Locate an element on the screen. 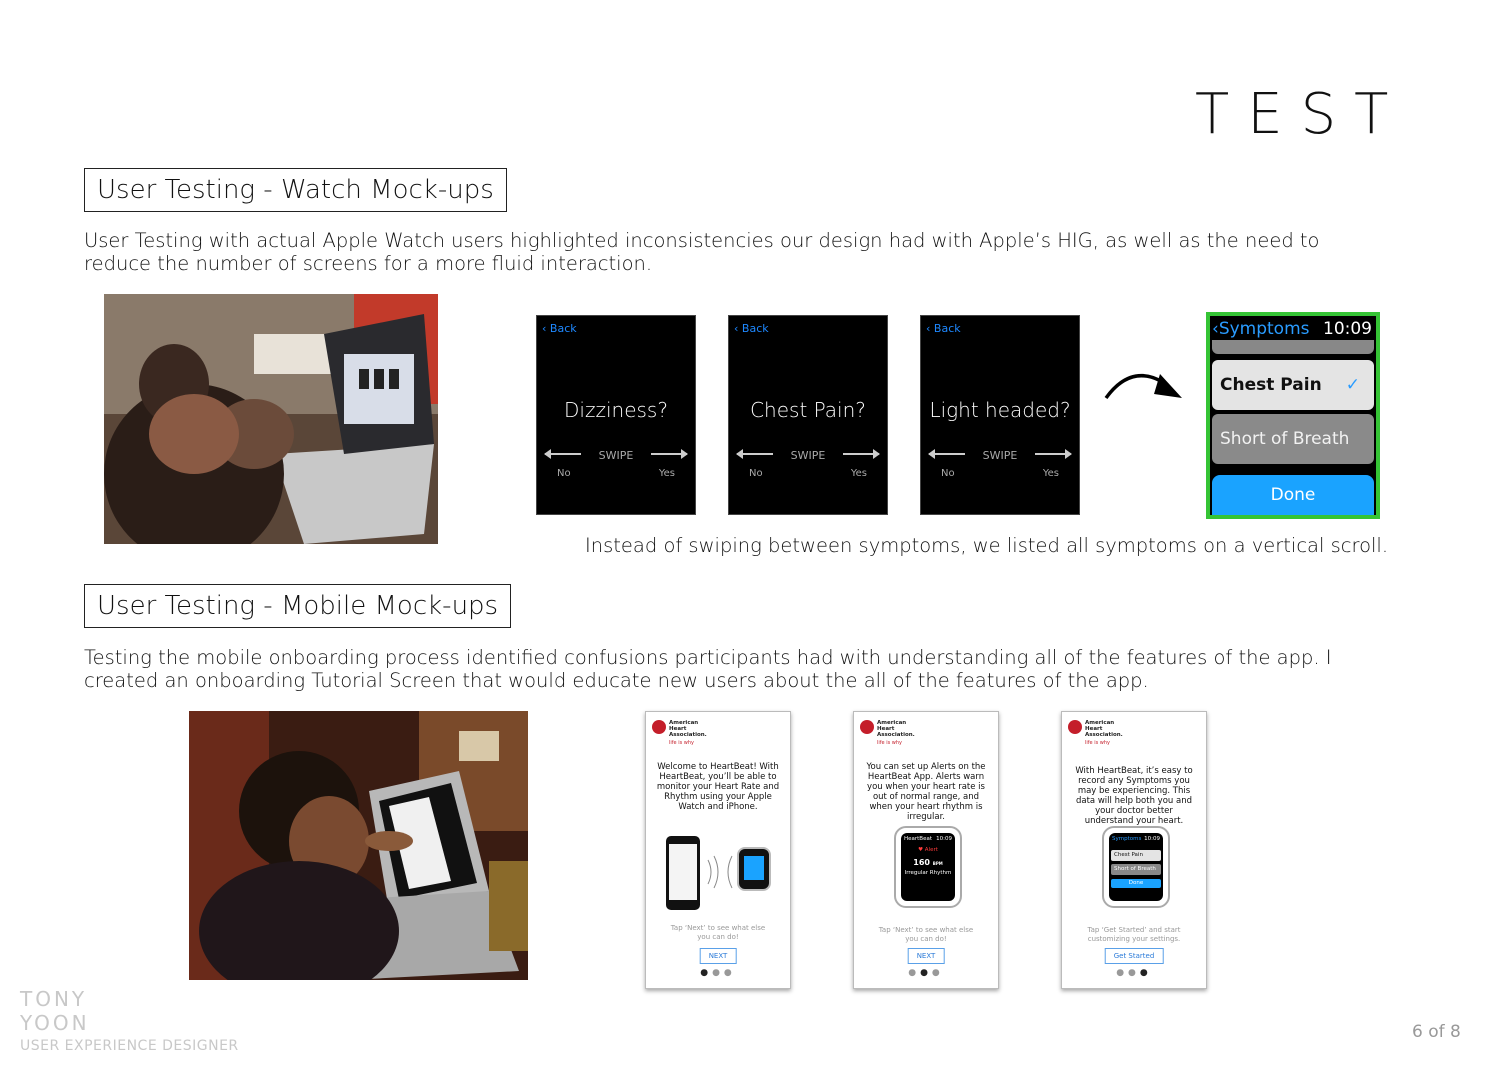 This screenshot has width=1500, height=1067. watch-screen-light-headed: ‹ Back Light headed? SWIPE No Yes is located at coordinates (1000, 415).